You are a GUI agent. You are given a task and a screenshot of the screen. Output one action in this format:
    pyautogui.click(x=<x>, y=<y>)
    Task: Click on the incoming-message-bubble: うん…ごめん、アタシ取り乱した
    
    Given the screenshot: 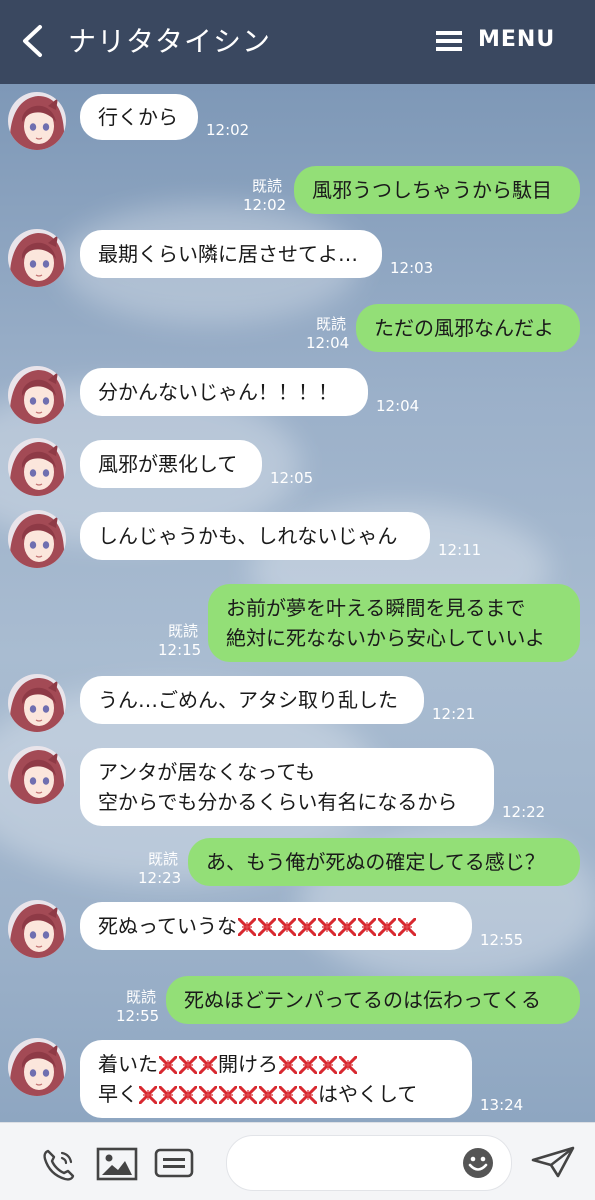 What is the action you would take?
    pyautogui.click(x=252, y=700)
    